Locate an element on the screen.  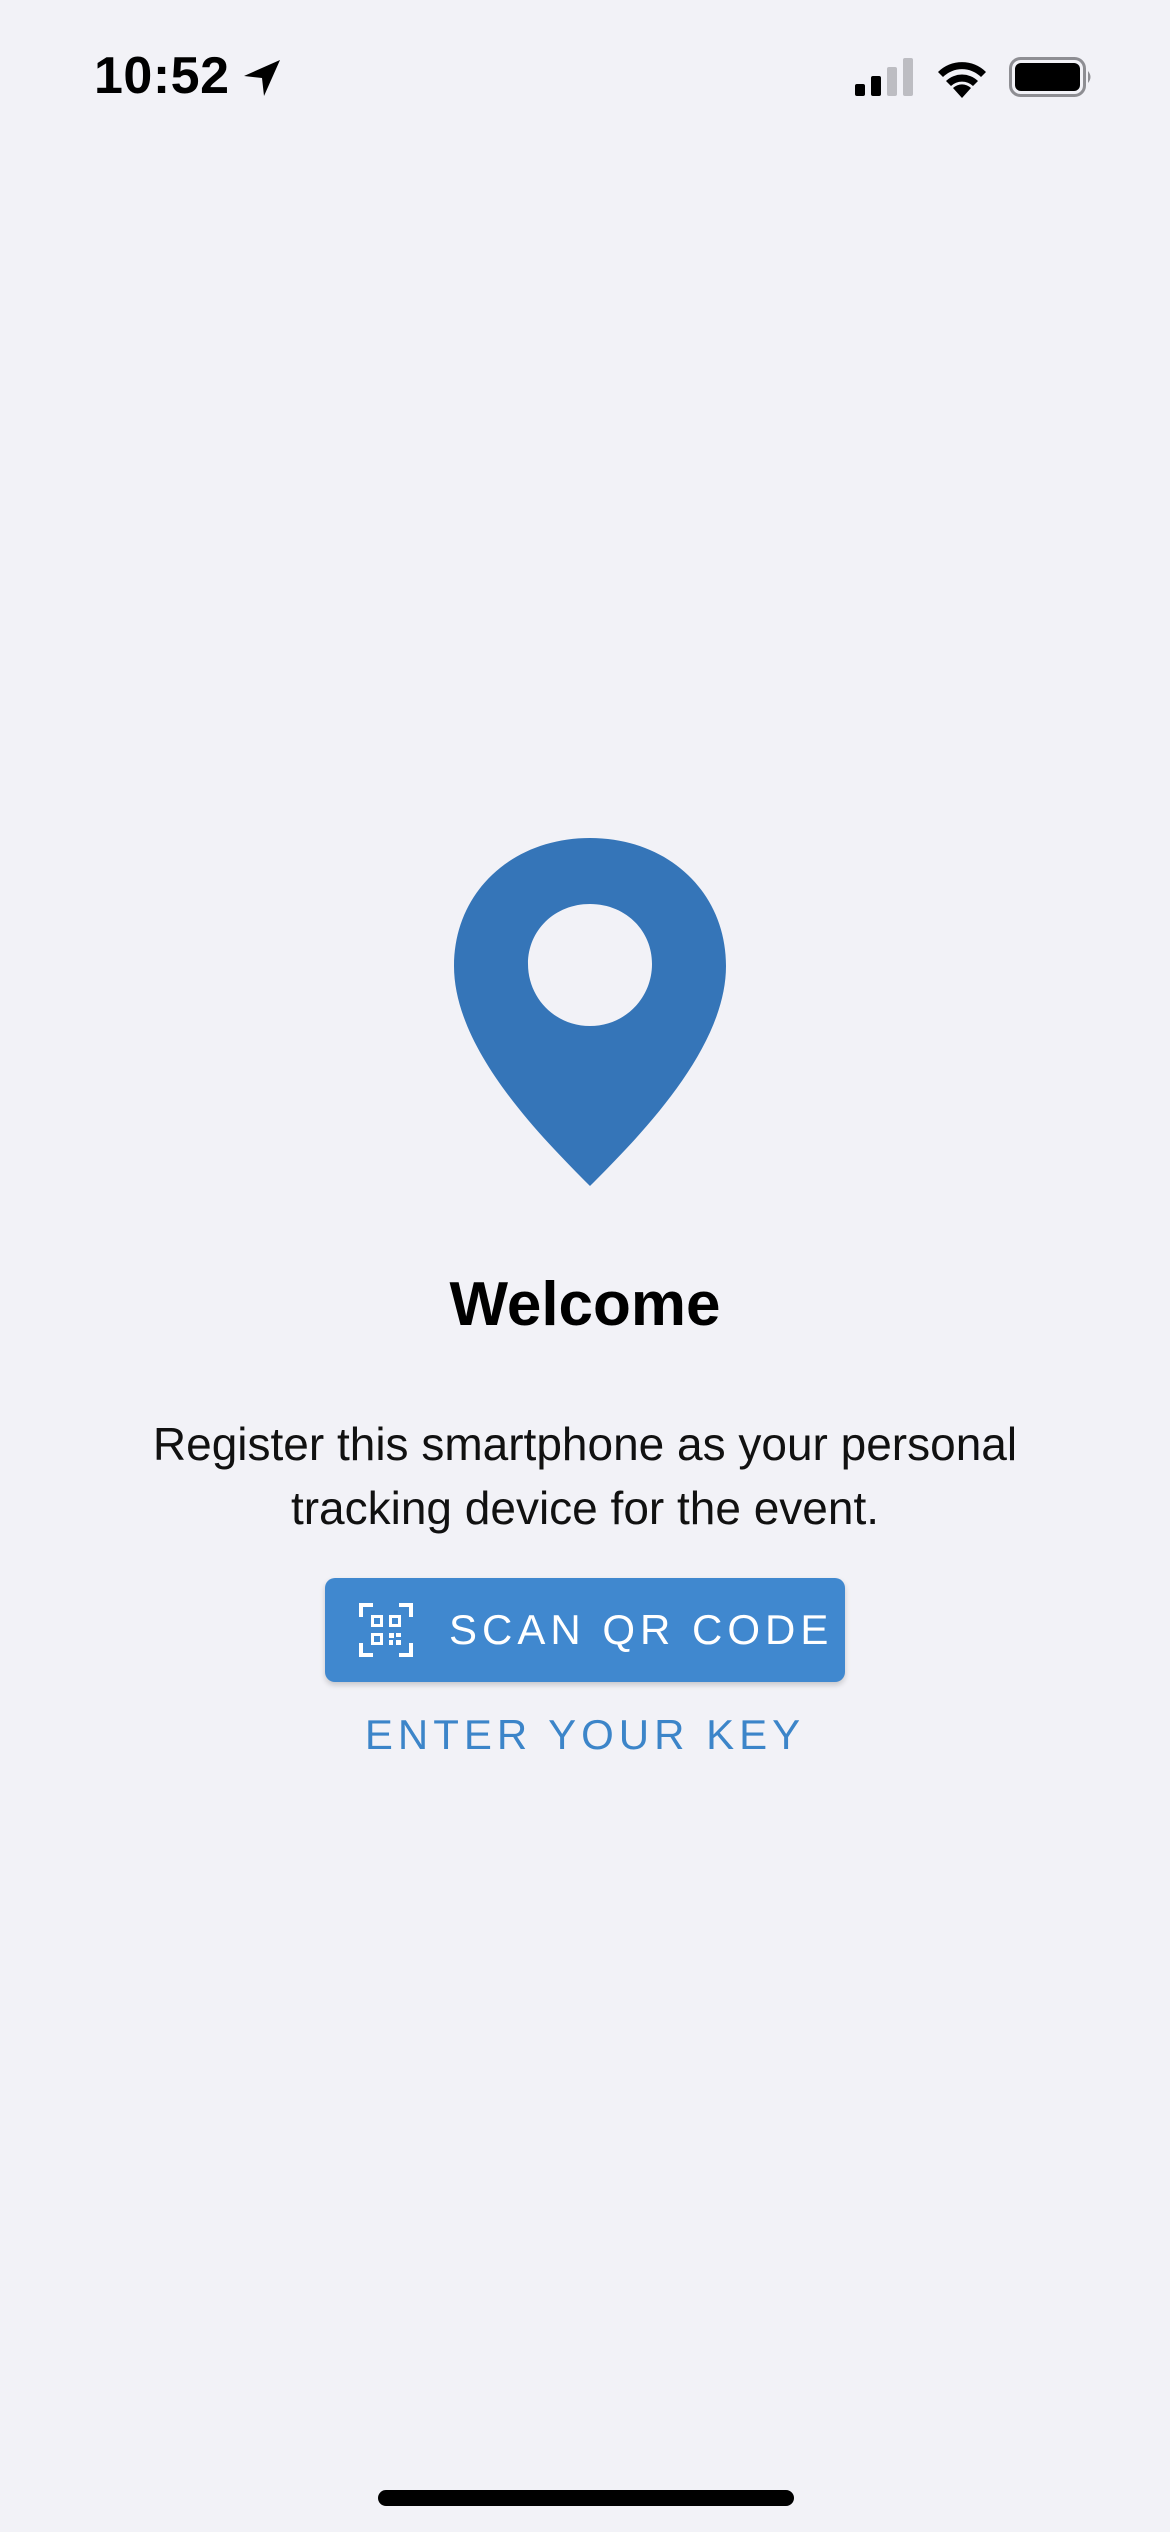
scan-qr-code-button: SCAN QR CODE is located at coordinates (585, 1630).